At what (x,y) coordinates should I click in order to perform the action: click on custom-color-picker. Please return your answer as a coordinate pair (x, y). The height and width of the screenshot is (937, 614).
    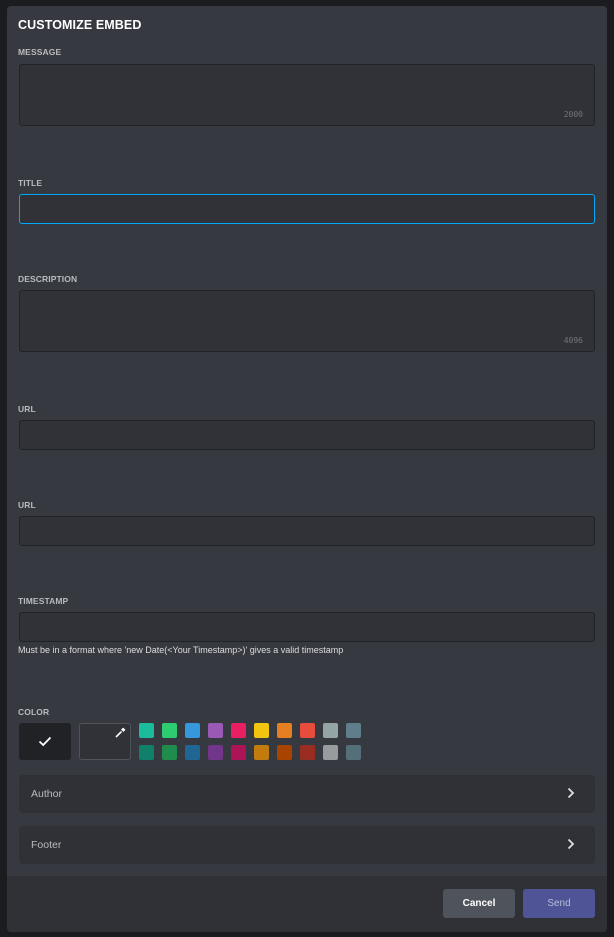
    Looking at the image, I should click on (105, 741).